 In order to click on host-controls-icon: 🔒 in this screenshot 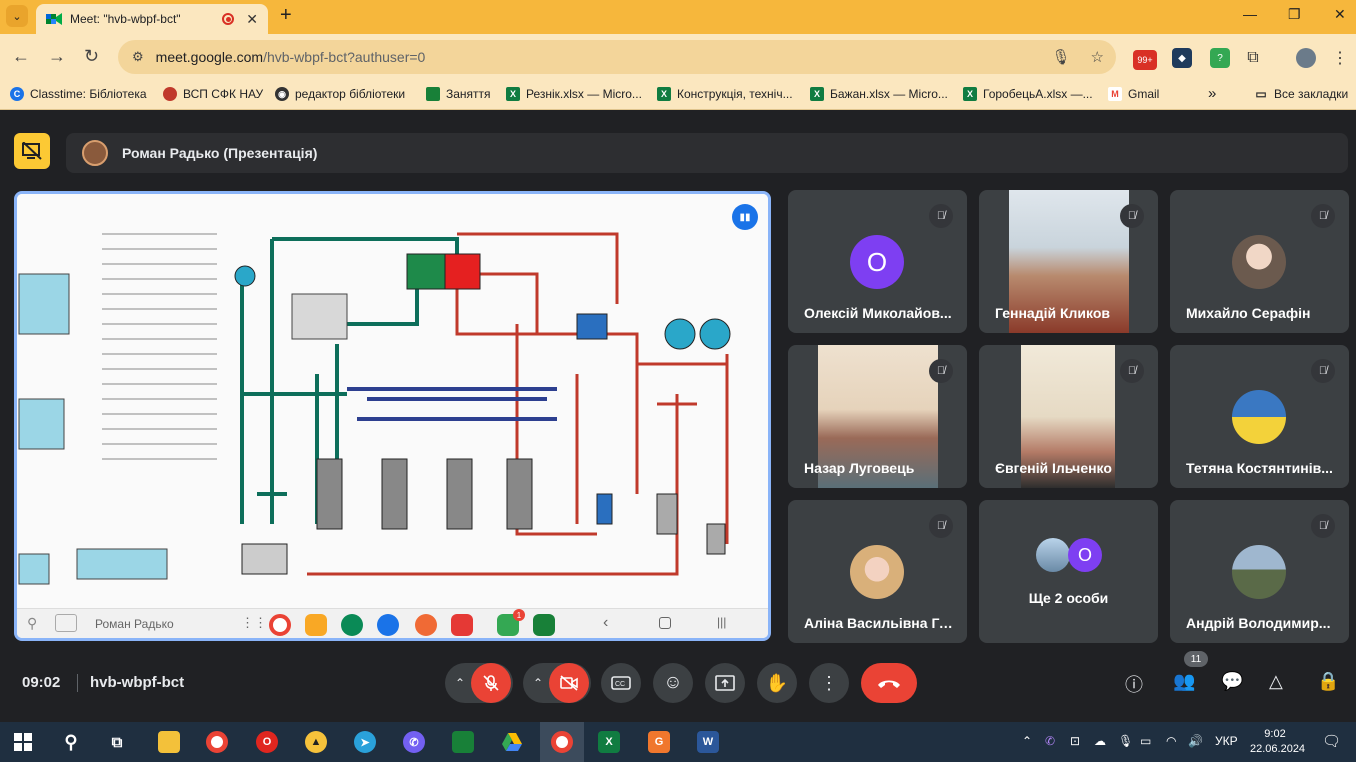, I will do `click(1328, 681)`.